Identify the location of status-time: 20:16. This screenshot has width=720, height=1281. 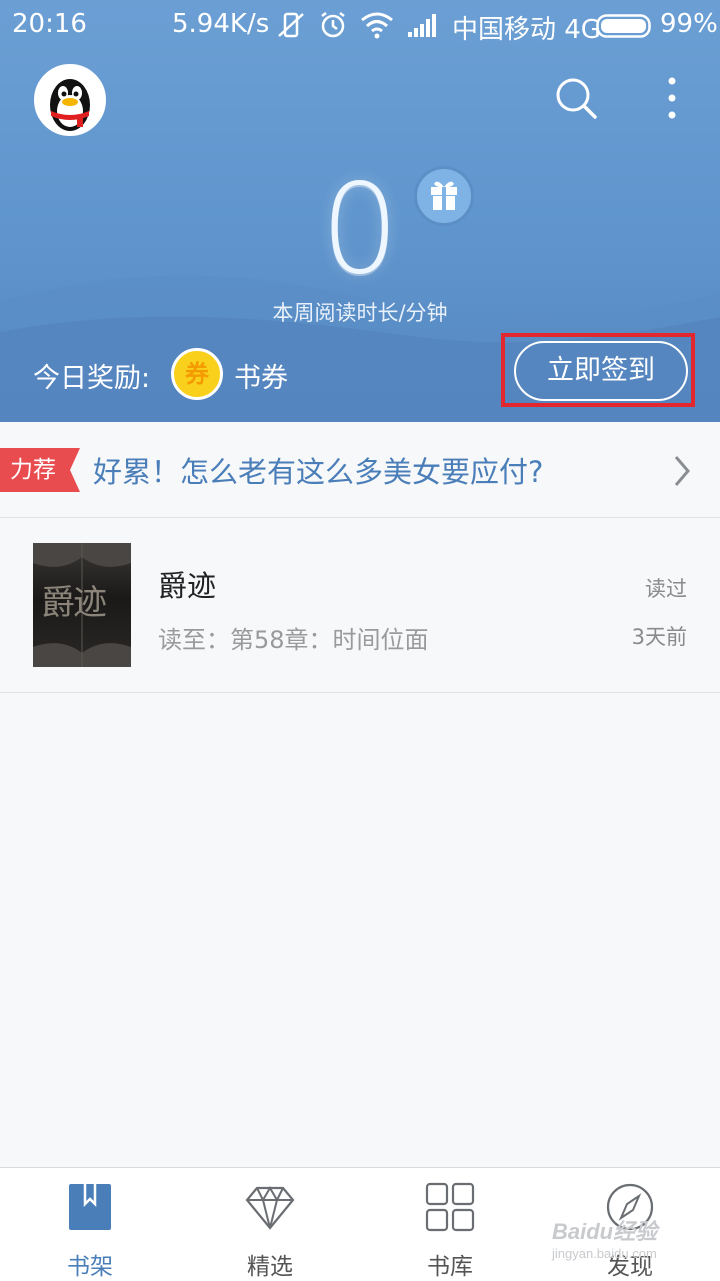
(49, 24).